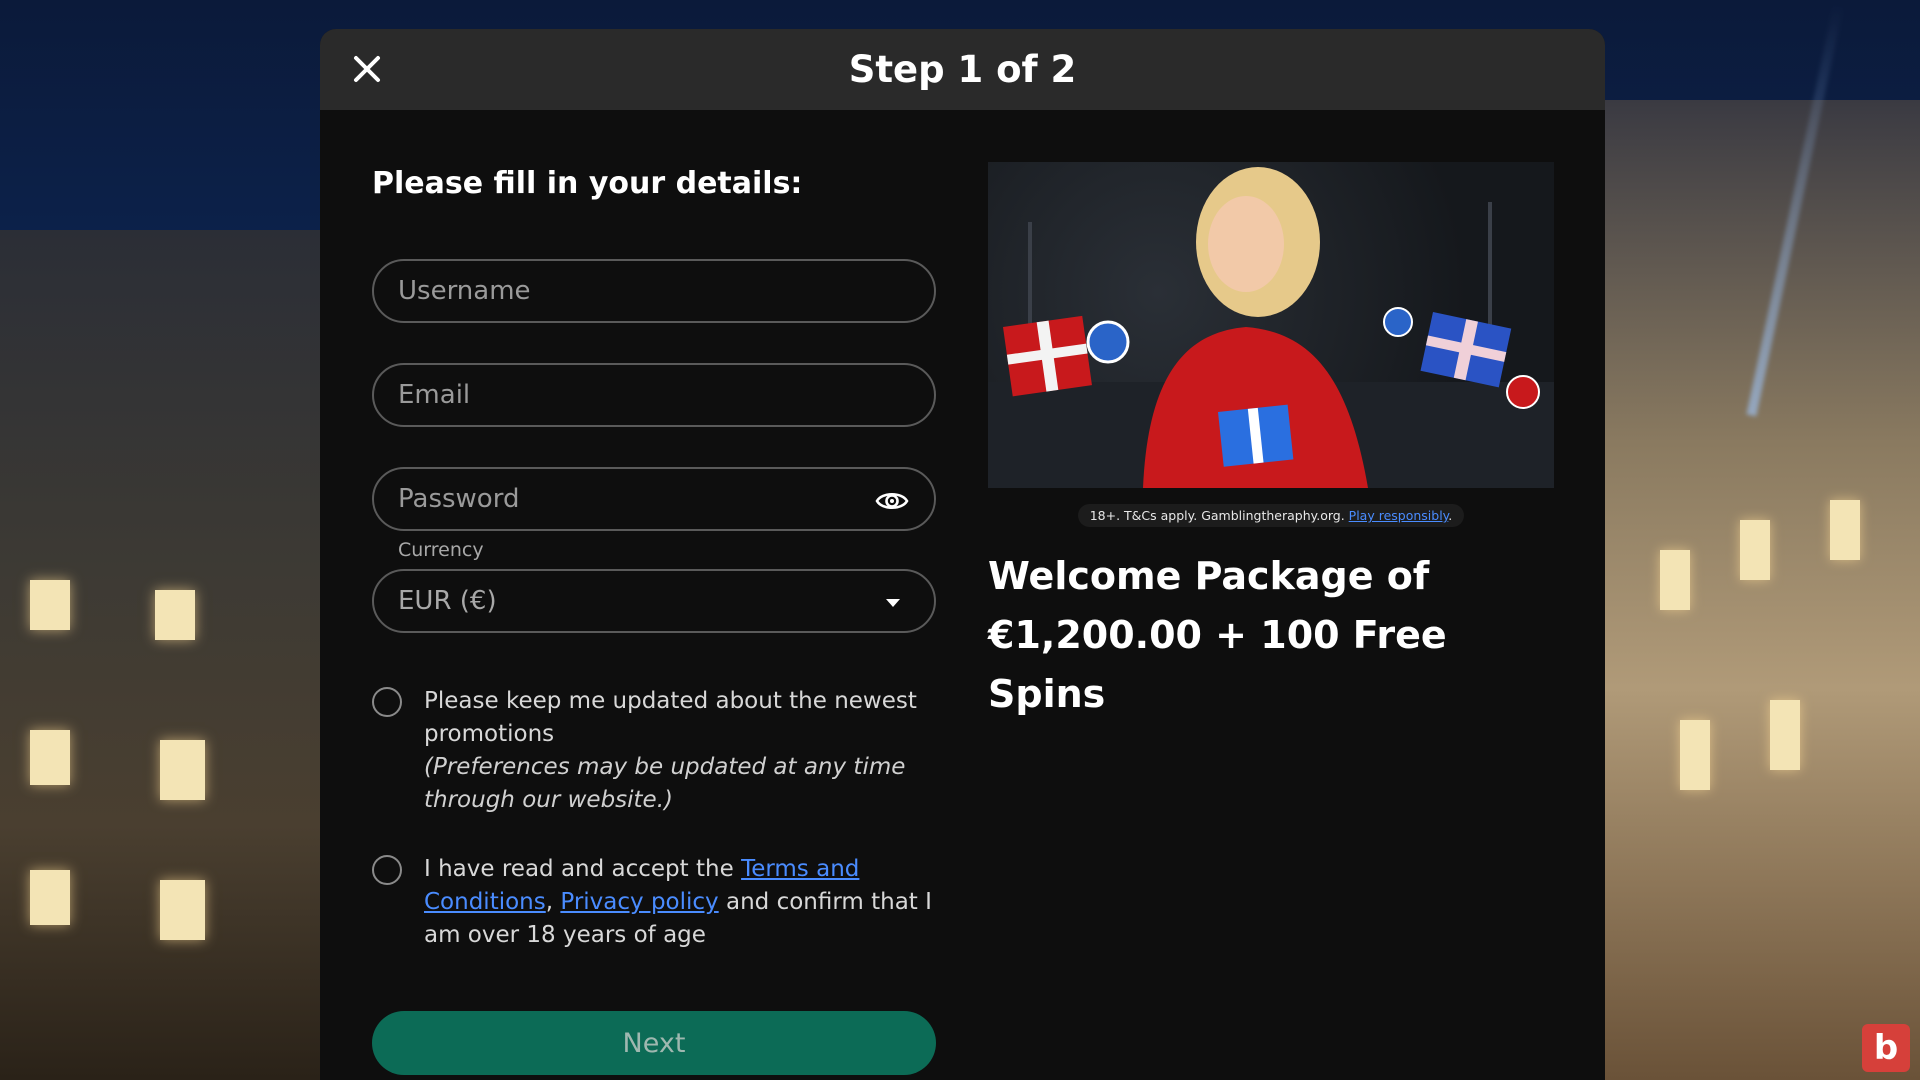  What do you see at coordinates (1209, 576) in the screenshot?
I see `promo-heading-line1: Welcome Package of` at bounding box center [1209, 576].